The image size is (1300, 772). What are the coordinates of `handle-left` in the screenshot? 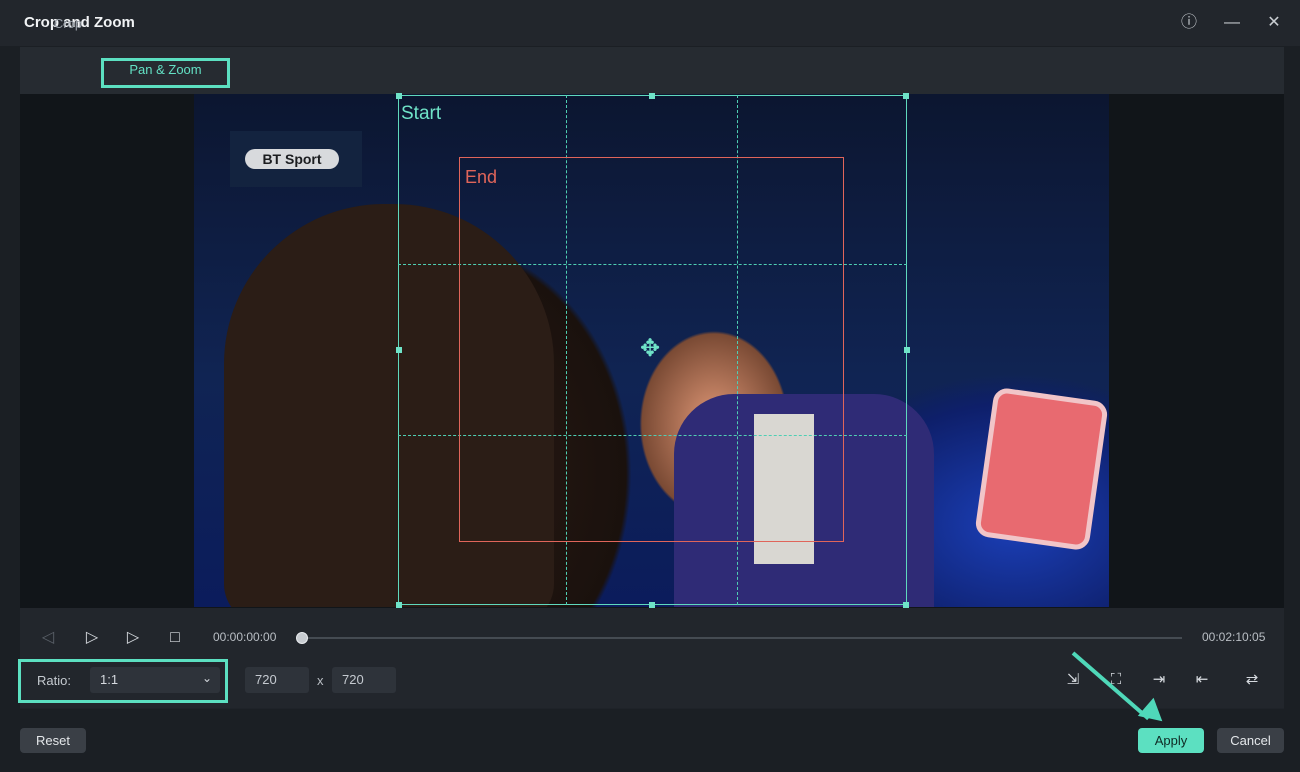 It's located at (399, 350).